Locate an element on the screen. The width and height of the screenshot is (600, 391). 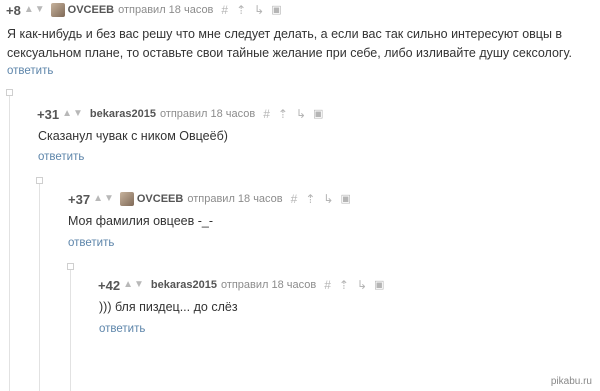
comment-text: Моя фамилия овцеев -_- is located at coordinates (140, 221).